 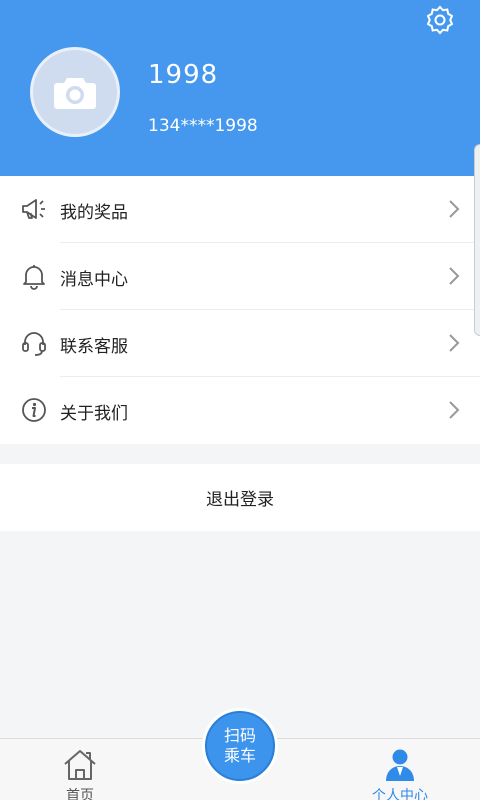 I want to click on megaphone-icon, so click(x=33, y=209).